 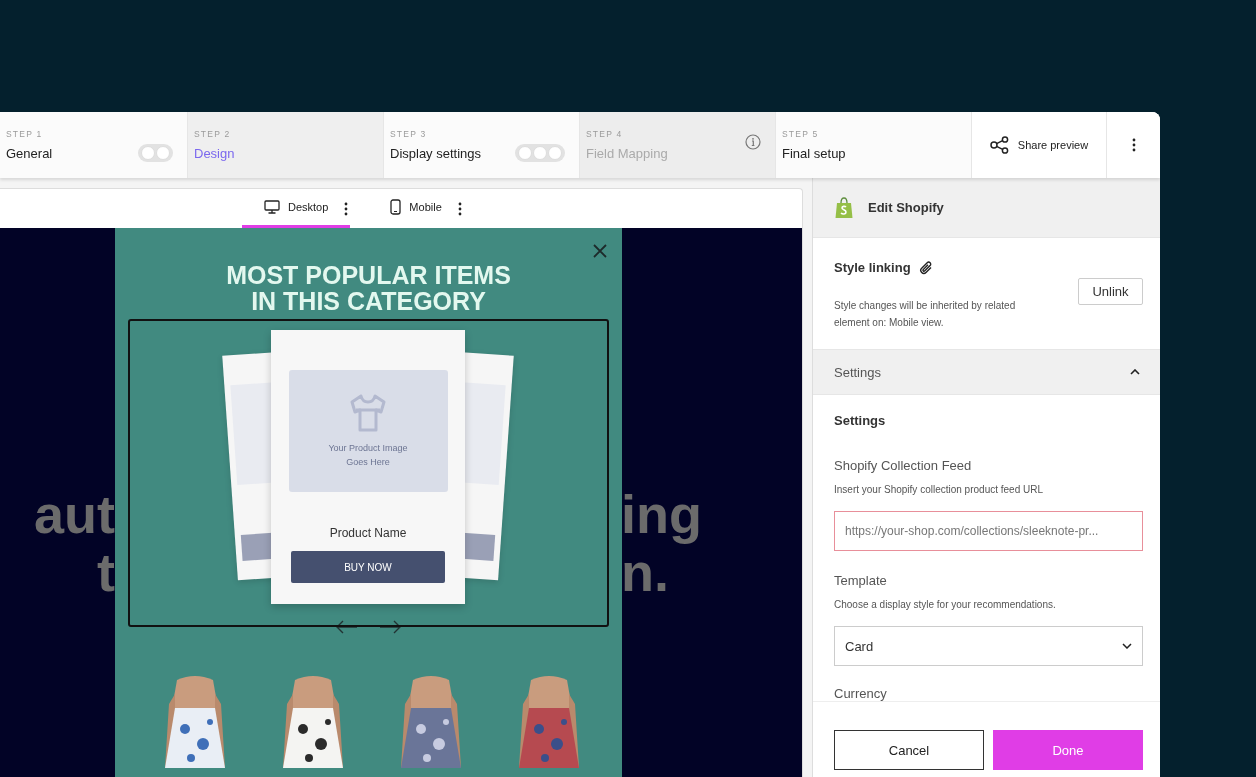 I want to click on share-preview-button: Share preview, so click(x=1039, y=145).